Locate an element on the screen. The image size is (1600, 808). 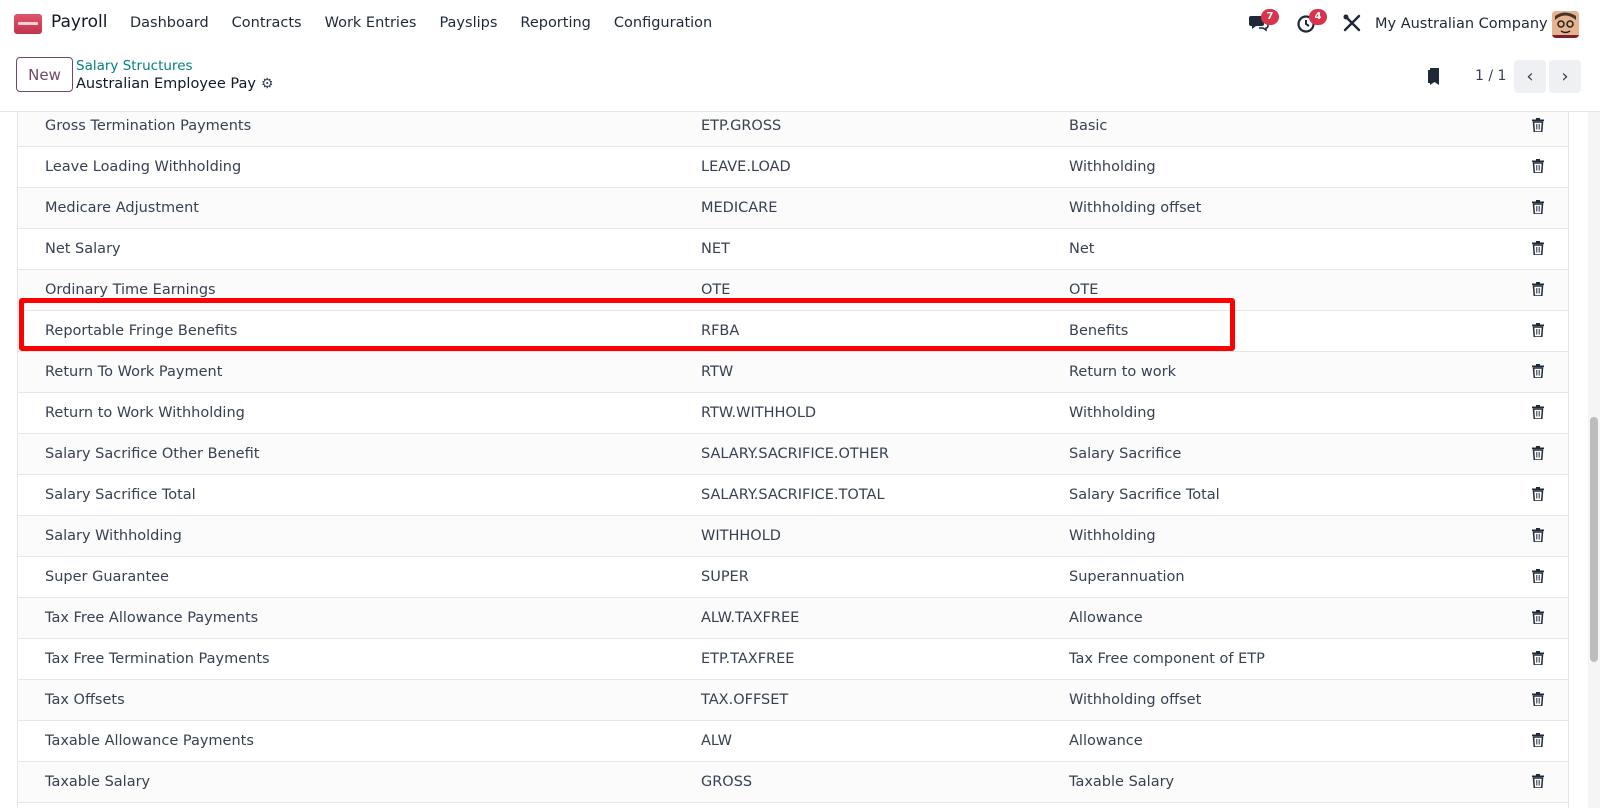
rule-category-cell: Benefits is located at coordinates (1098, 331).